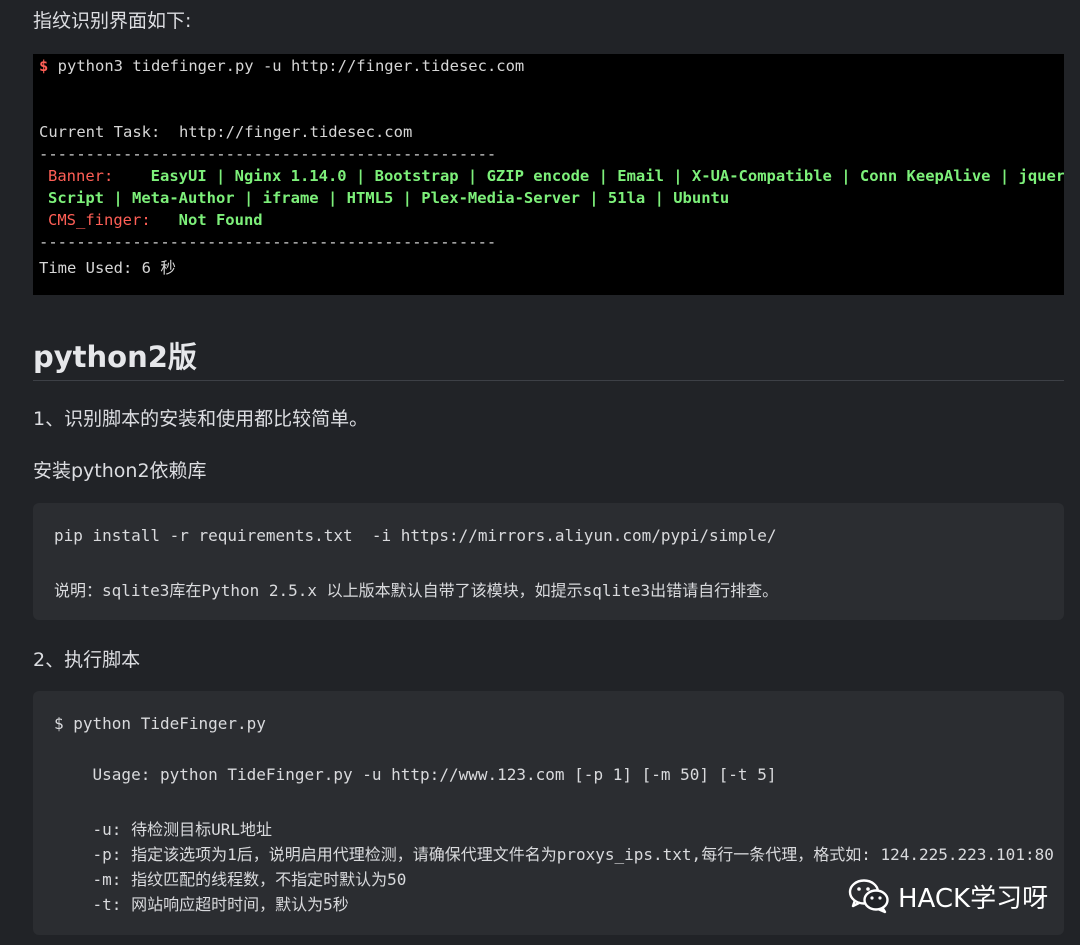 The width and height of the screenshot is (1080, 945). I want to click on option-t: -t: 网站响应超时时间，默认为5秒, so click(201, 904).